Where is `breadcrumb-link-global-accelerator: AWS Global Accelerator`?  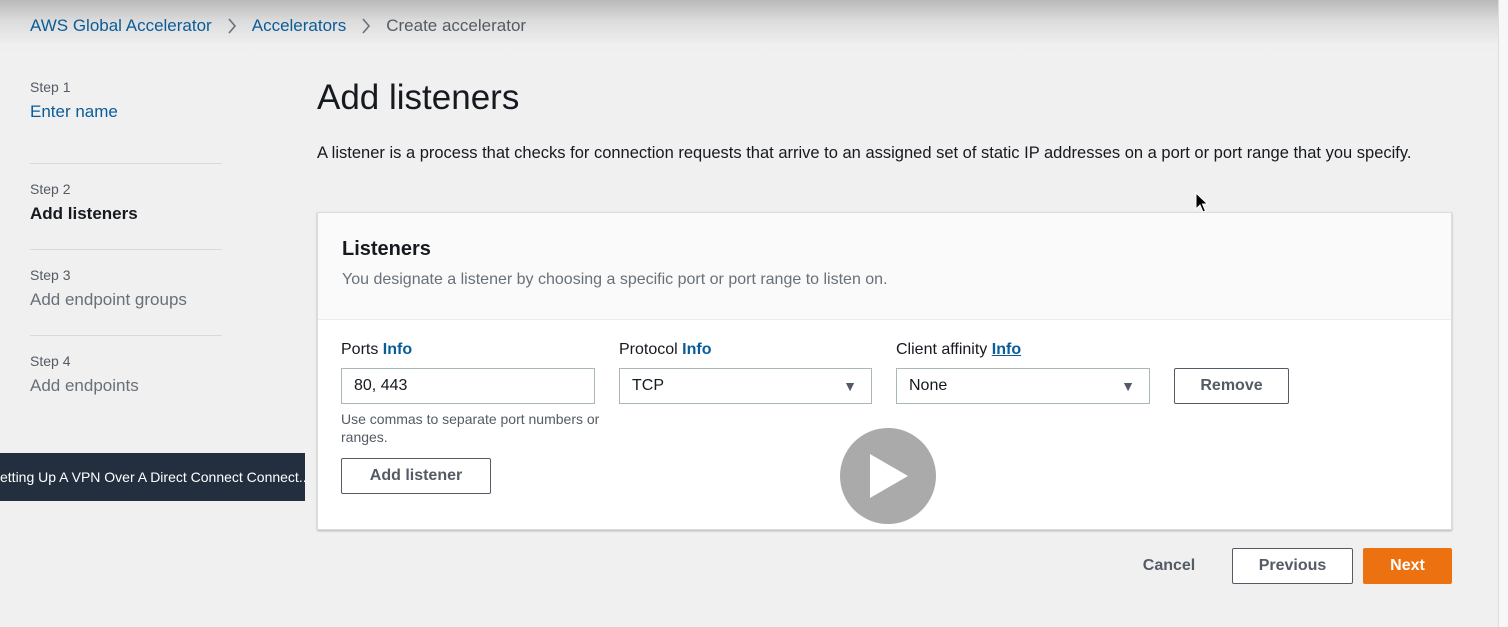 breadcrumb-link-global-accelerator: AWS Global Accelerator is located at coordinates (121, 26).